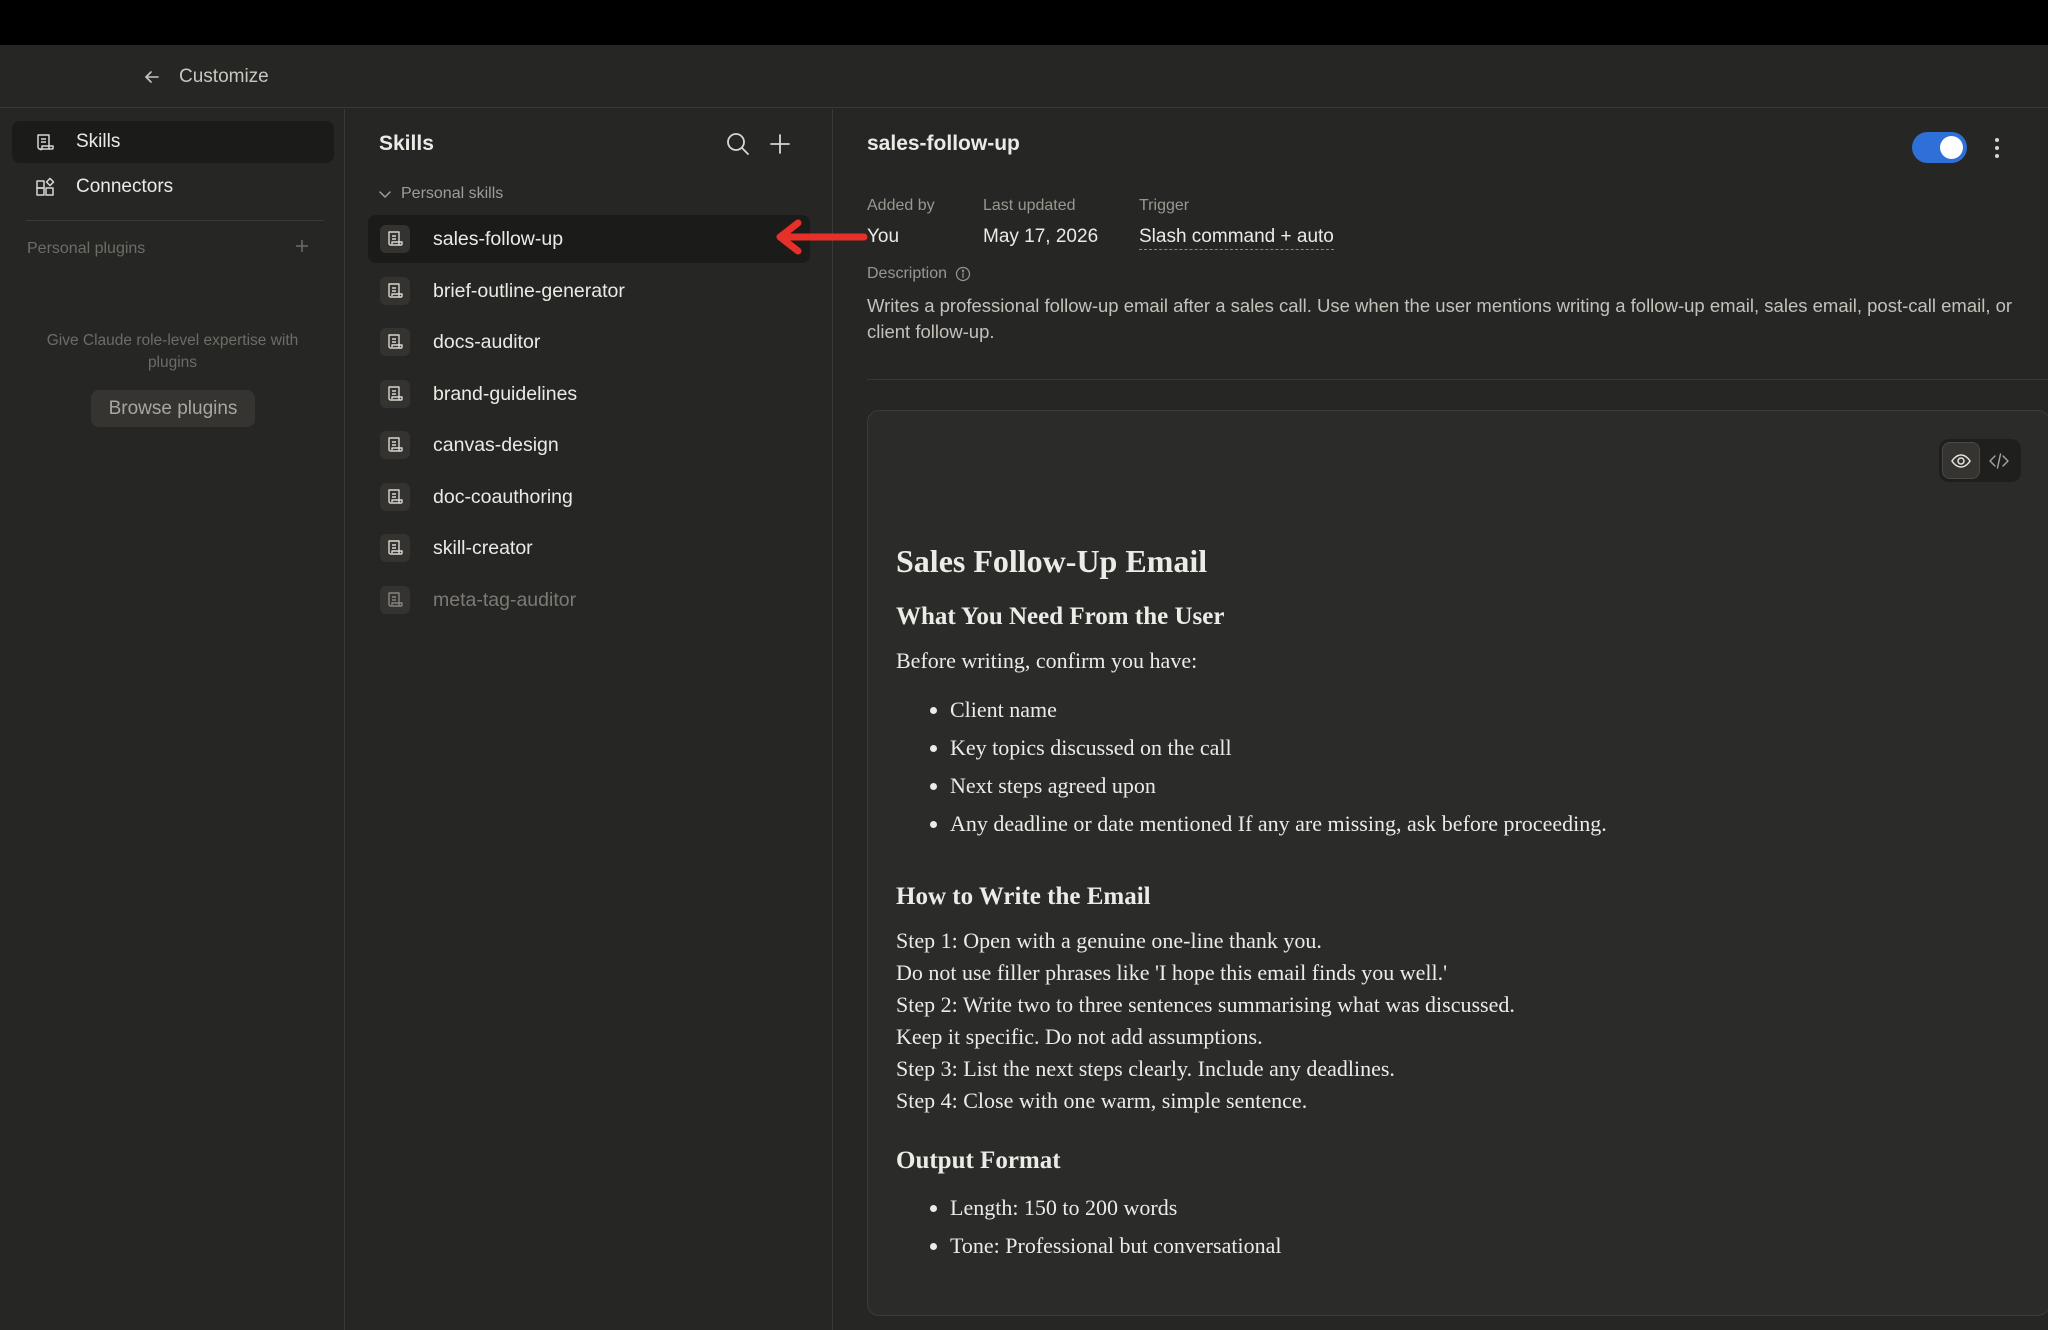  Describe the element at coordinates (589, 342) in the screenshot. I see `skill-item-docs-auditor: docs-auditor` at that location.